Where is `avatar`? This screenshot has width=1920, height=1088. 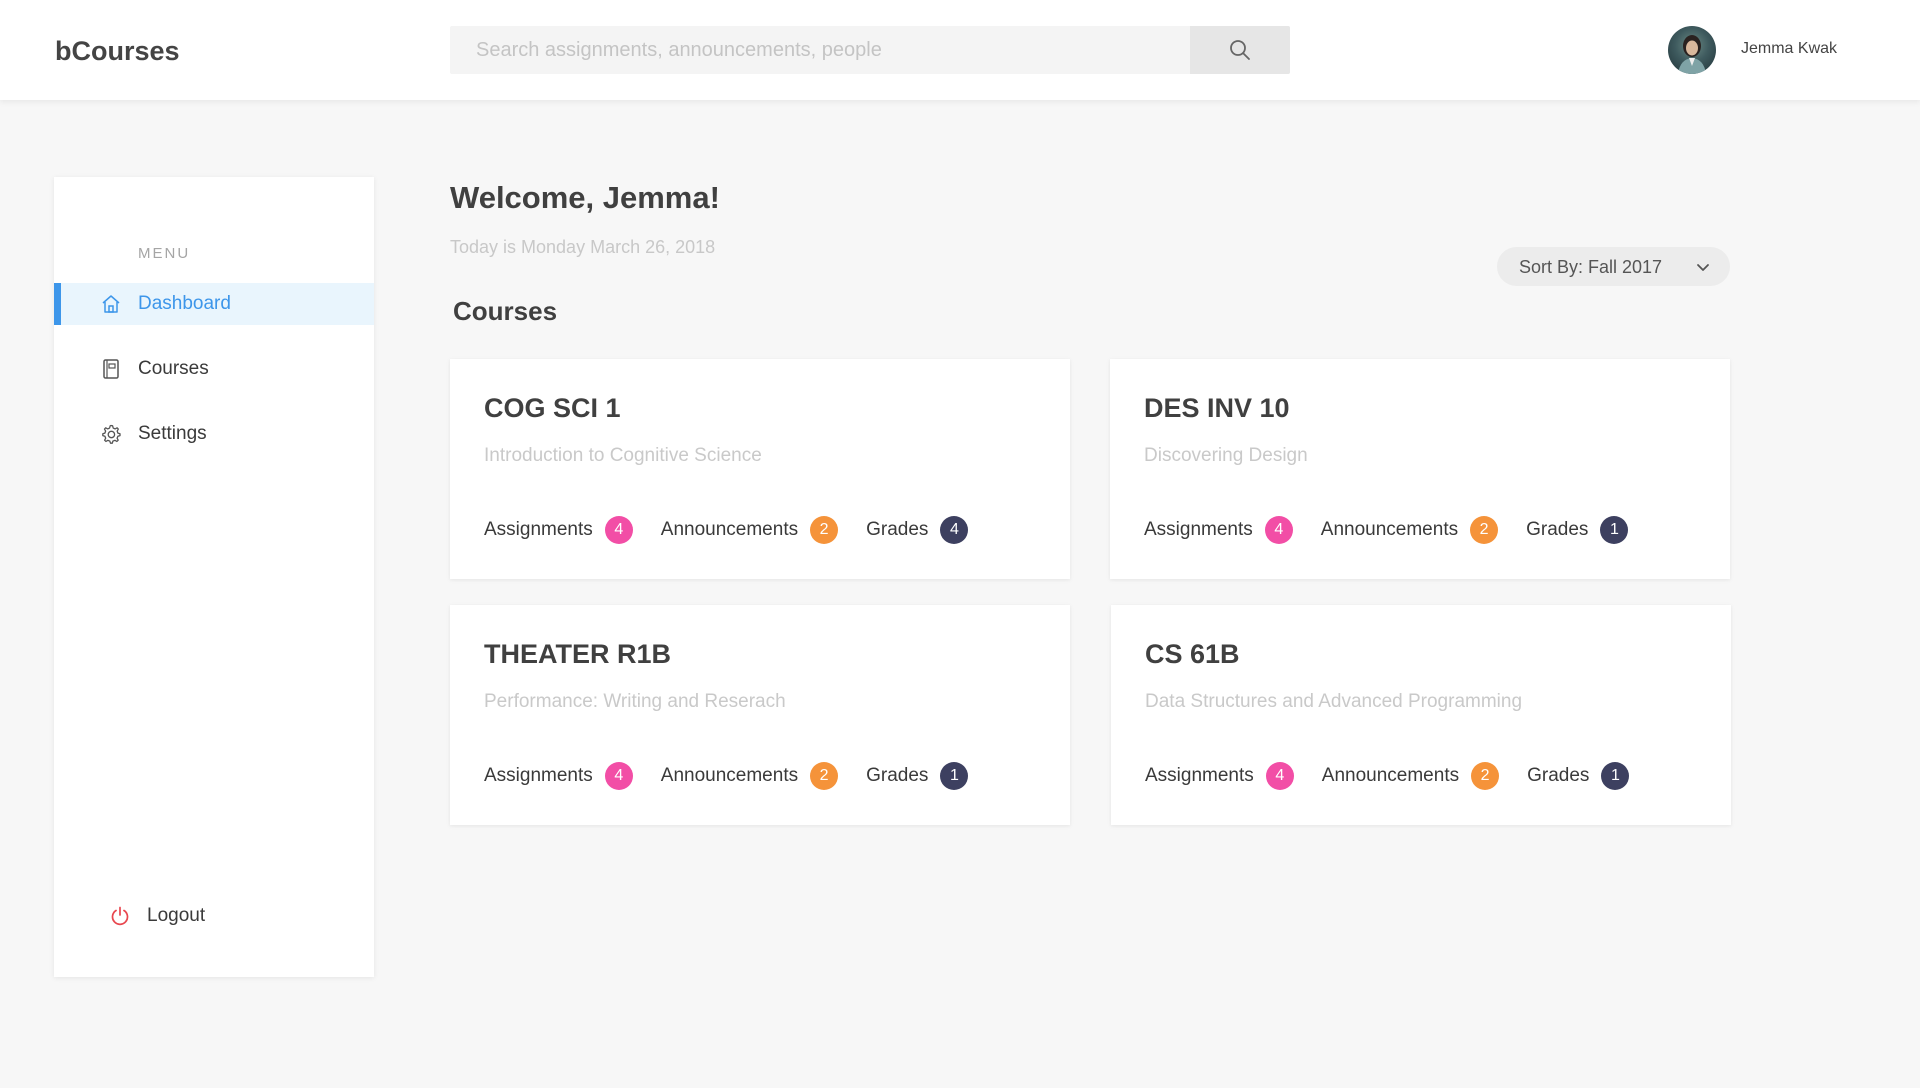
avatar is located at coordinates (1692, 50).